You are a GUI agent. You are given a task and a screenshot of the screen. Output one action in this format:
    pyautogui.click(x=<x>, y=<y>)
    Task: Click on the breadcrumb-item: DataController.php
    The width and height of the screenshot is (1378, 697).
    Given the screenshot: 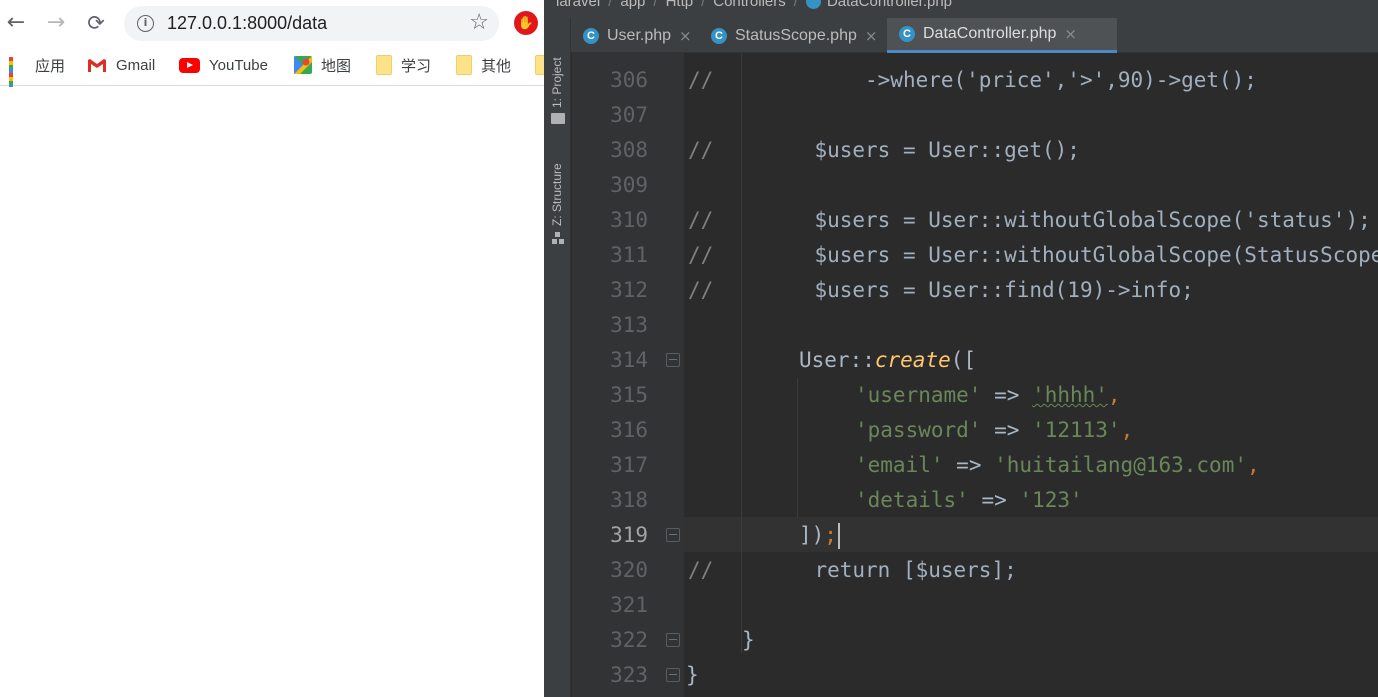 What is the action you would take?
    pyautogui.click(x=889, y=5)
    